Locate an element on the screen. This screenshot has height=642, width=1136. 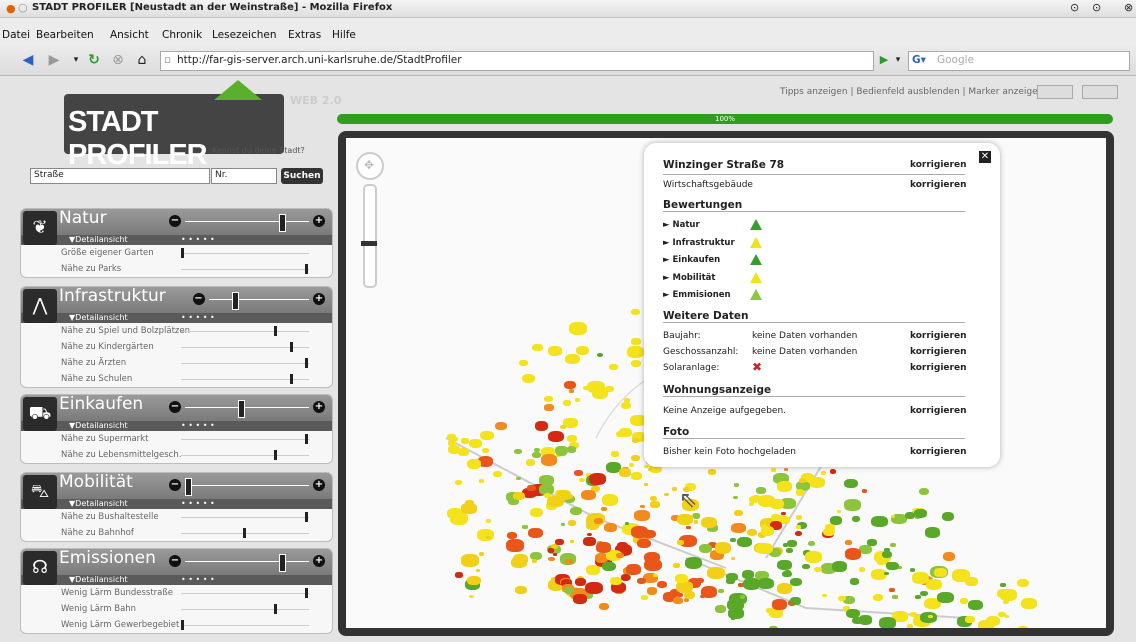
correct-housing-link: korrigieren is located at coordinates (938, 411).